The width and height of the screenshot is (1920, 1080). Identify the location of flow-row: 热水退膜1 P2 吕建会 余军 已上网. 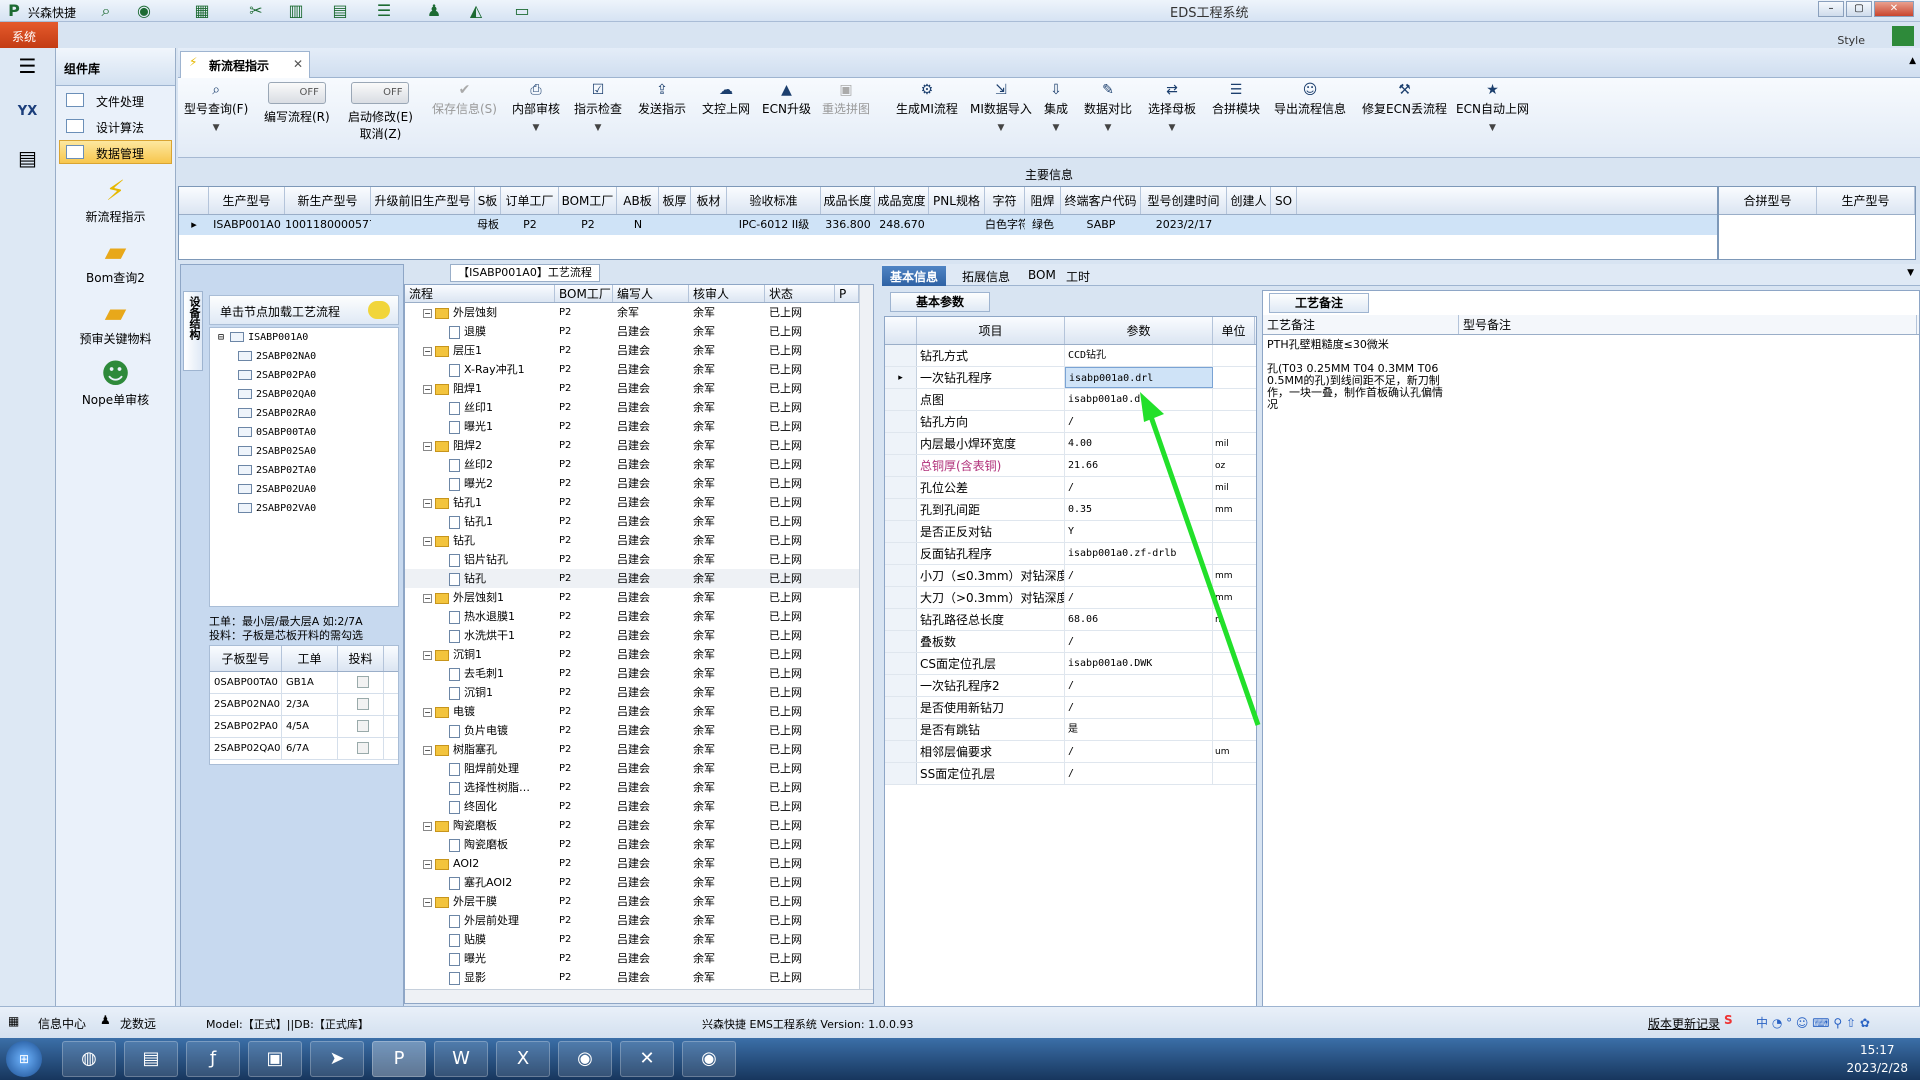
(639, 616).